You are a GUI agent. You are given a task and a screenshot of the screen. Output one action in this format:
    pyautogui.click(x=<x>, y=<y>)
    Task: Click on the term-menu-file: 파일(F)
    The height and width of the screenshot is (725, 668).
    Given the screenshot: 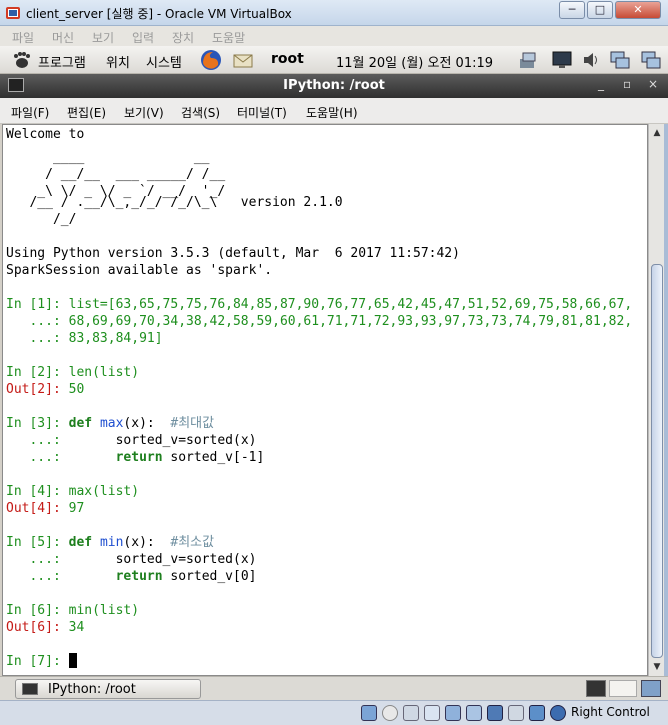 What is the action you would take?
    pyautogui.click(x=30, y=112)
    